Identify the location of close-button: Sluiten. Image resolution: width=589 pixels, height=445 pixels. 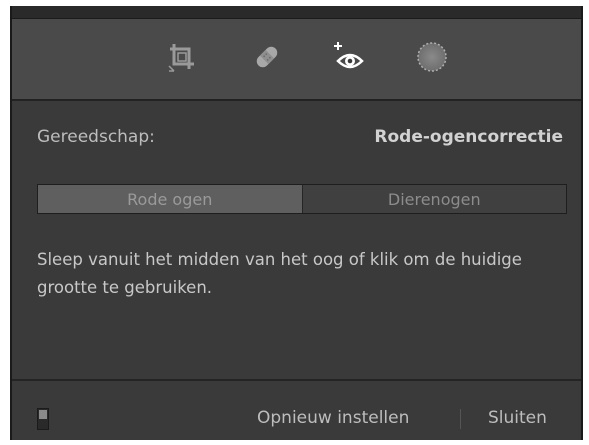
(517, 418).